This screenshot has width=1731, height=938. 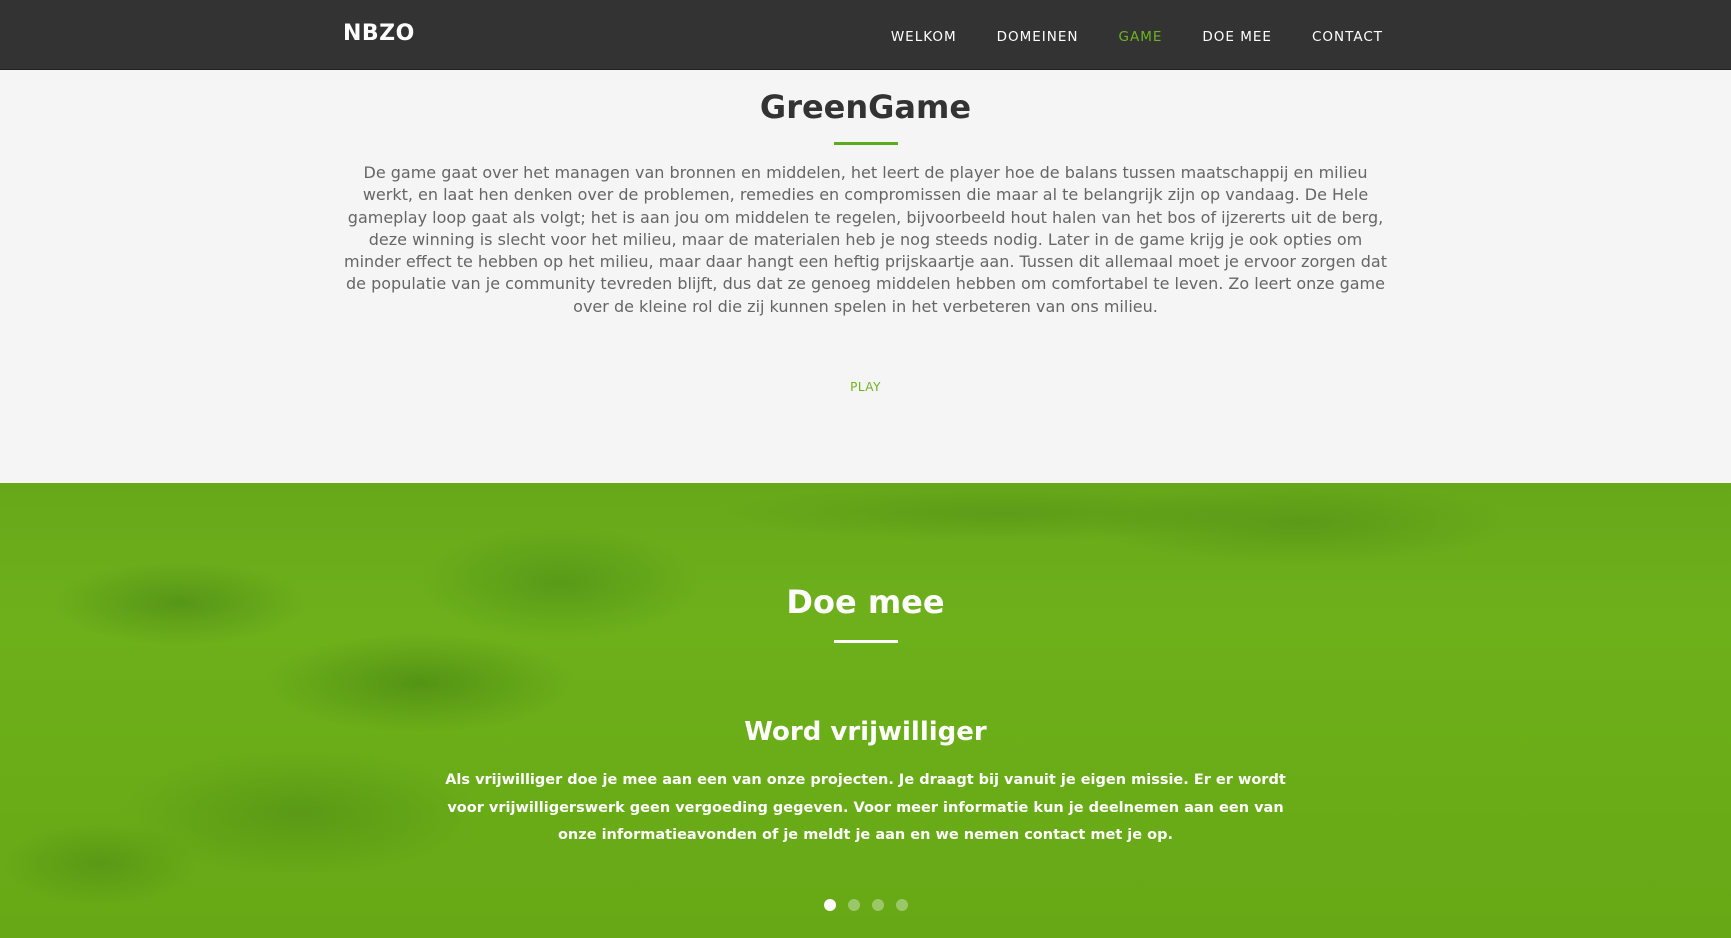 I want to click on nav-link-doe-mee: DOE MEE, so click(x=1237, y=37).